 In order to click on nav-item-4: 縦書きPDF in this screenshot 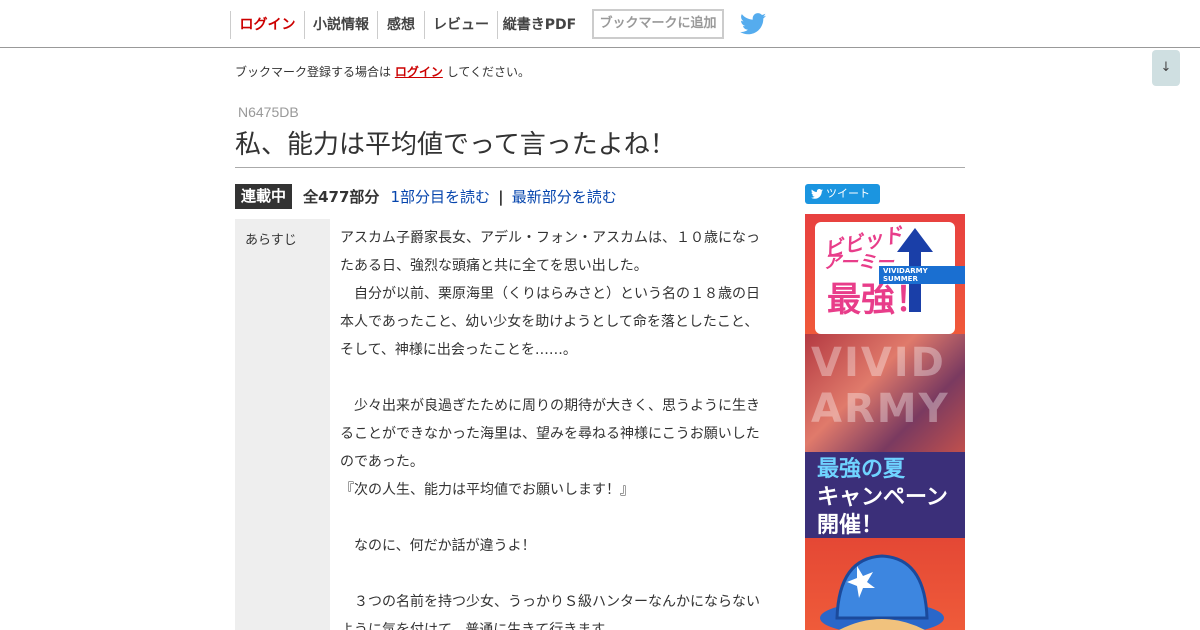, I will do `click(539, 25)`.